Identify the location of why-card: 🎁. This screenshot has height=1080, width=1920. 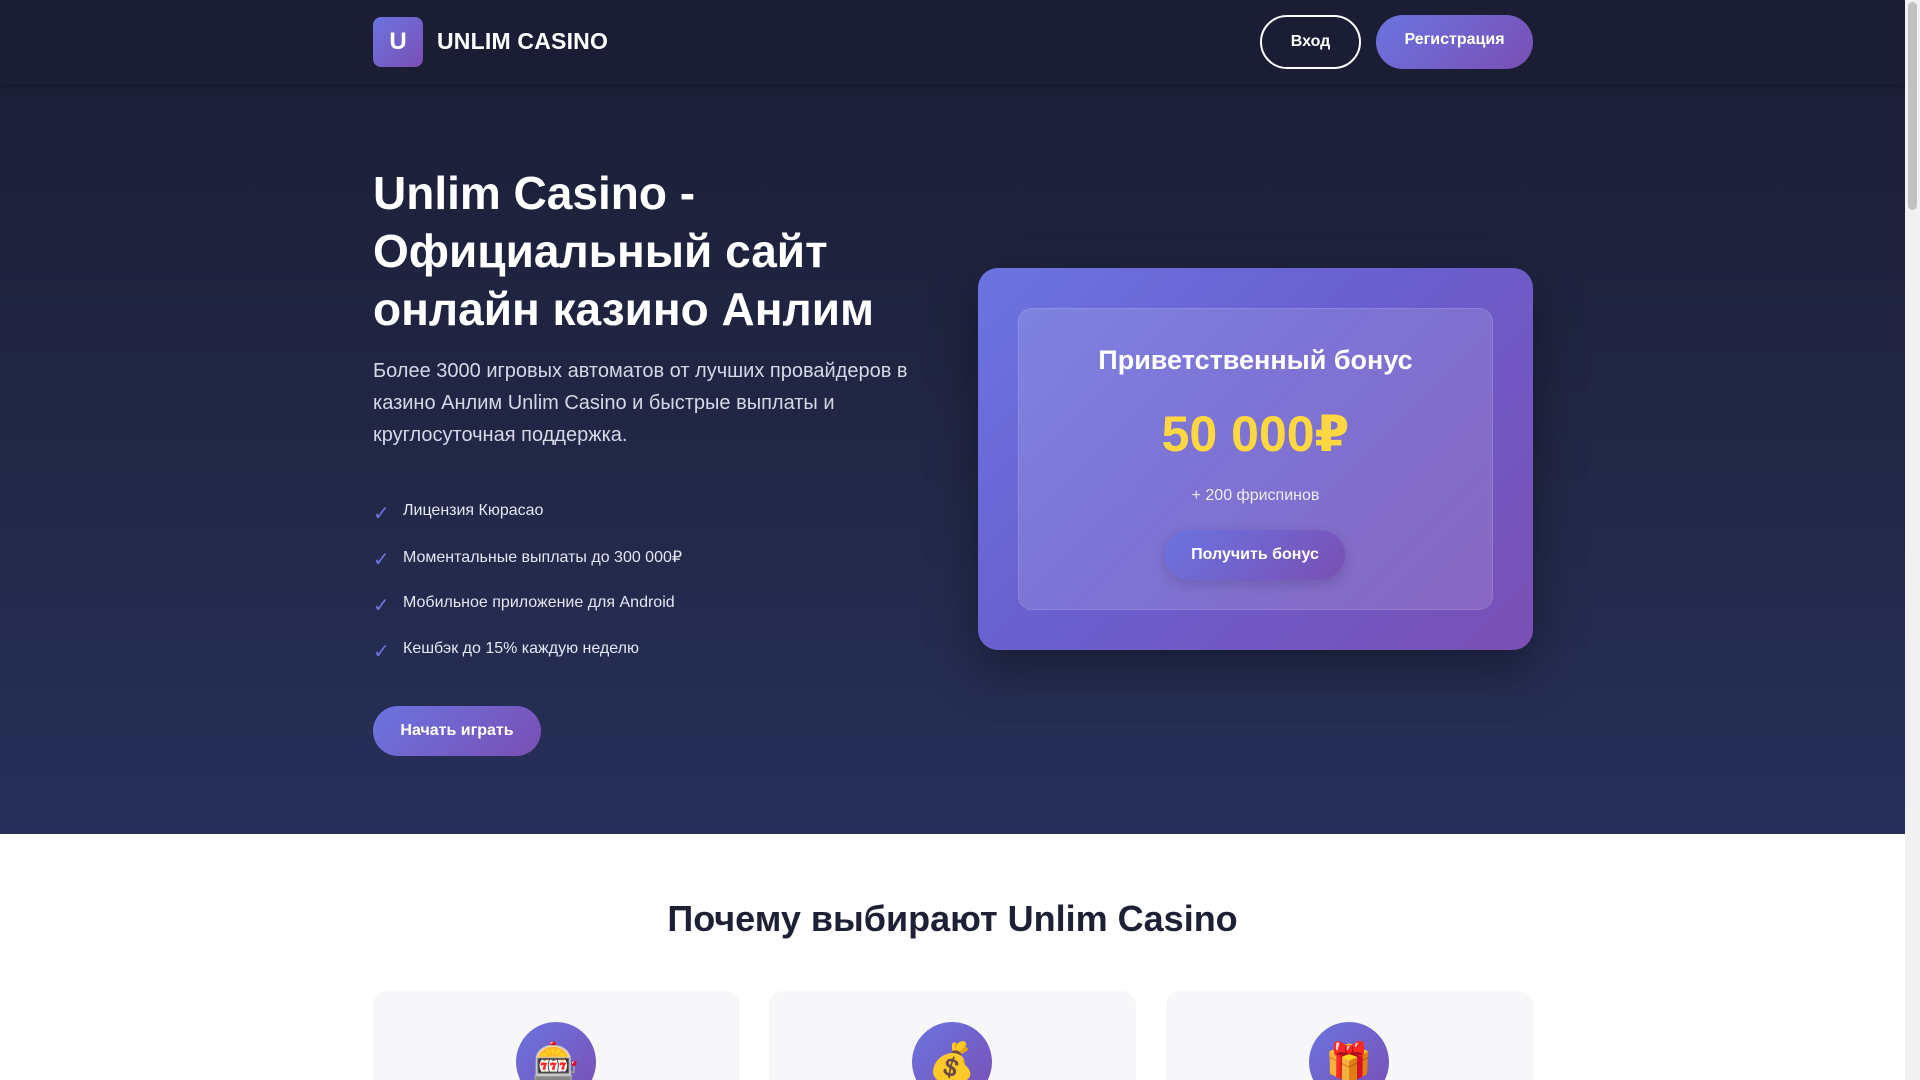
(1349, 1035).